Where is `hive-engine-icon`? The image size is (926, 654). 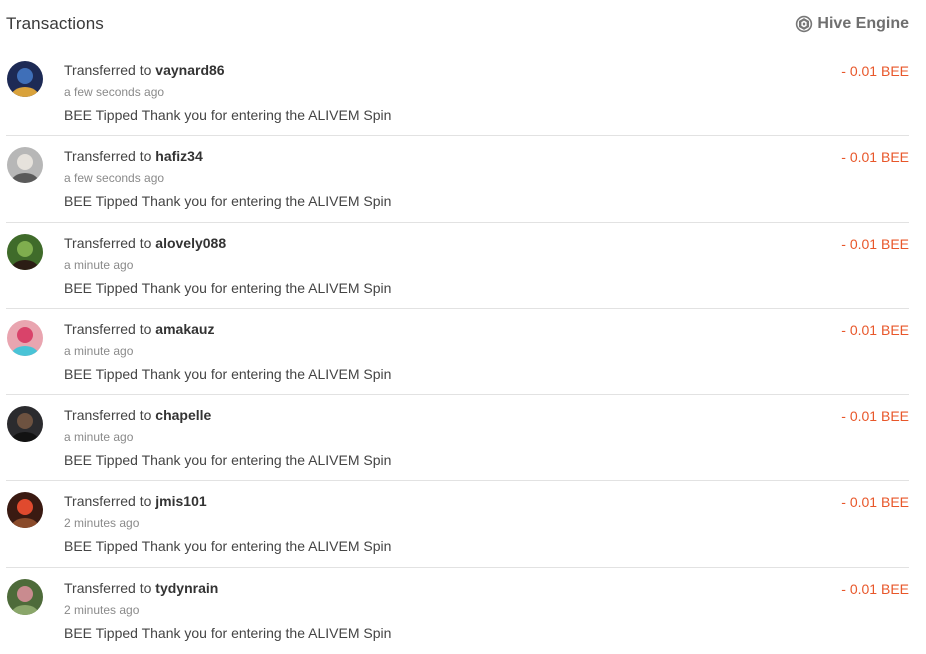
hive-engine-icon is located at coordinates (804, 24).